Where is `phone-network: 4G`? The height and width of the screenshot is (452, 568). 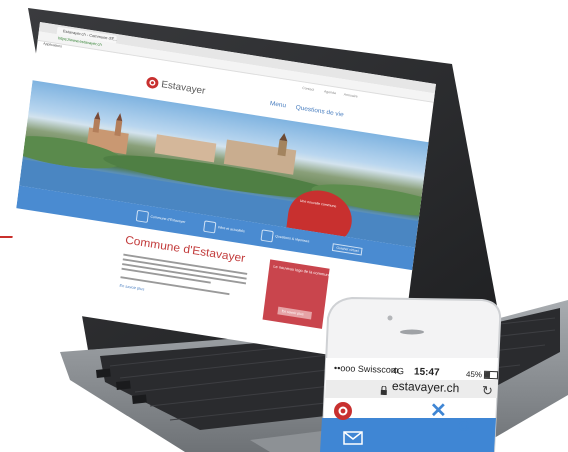 phone-network: 4G is located at coordinates (398, 371).